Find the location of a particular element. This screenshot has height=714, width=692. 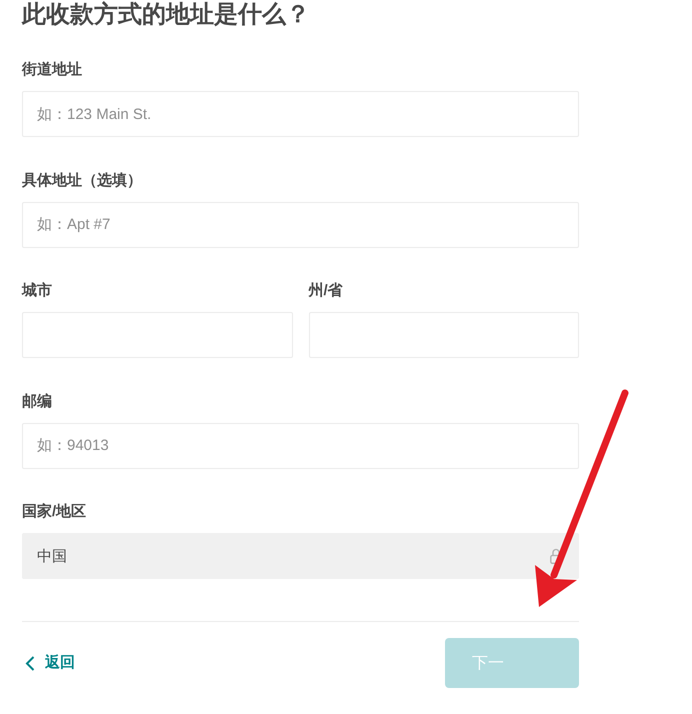

chevron-left-icon is located at coordinates (30, 663).